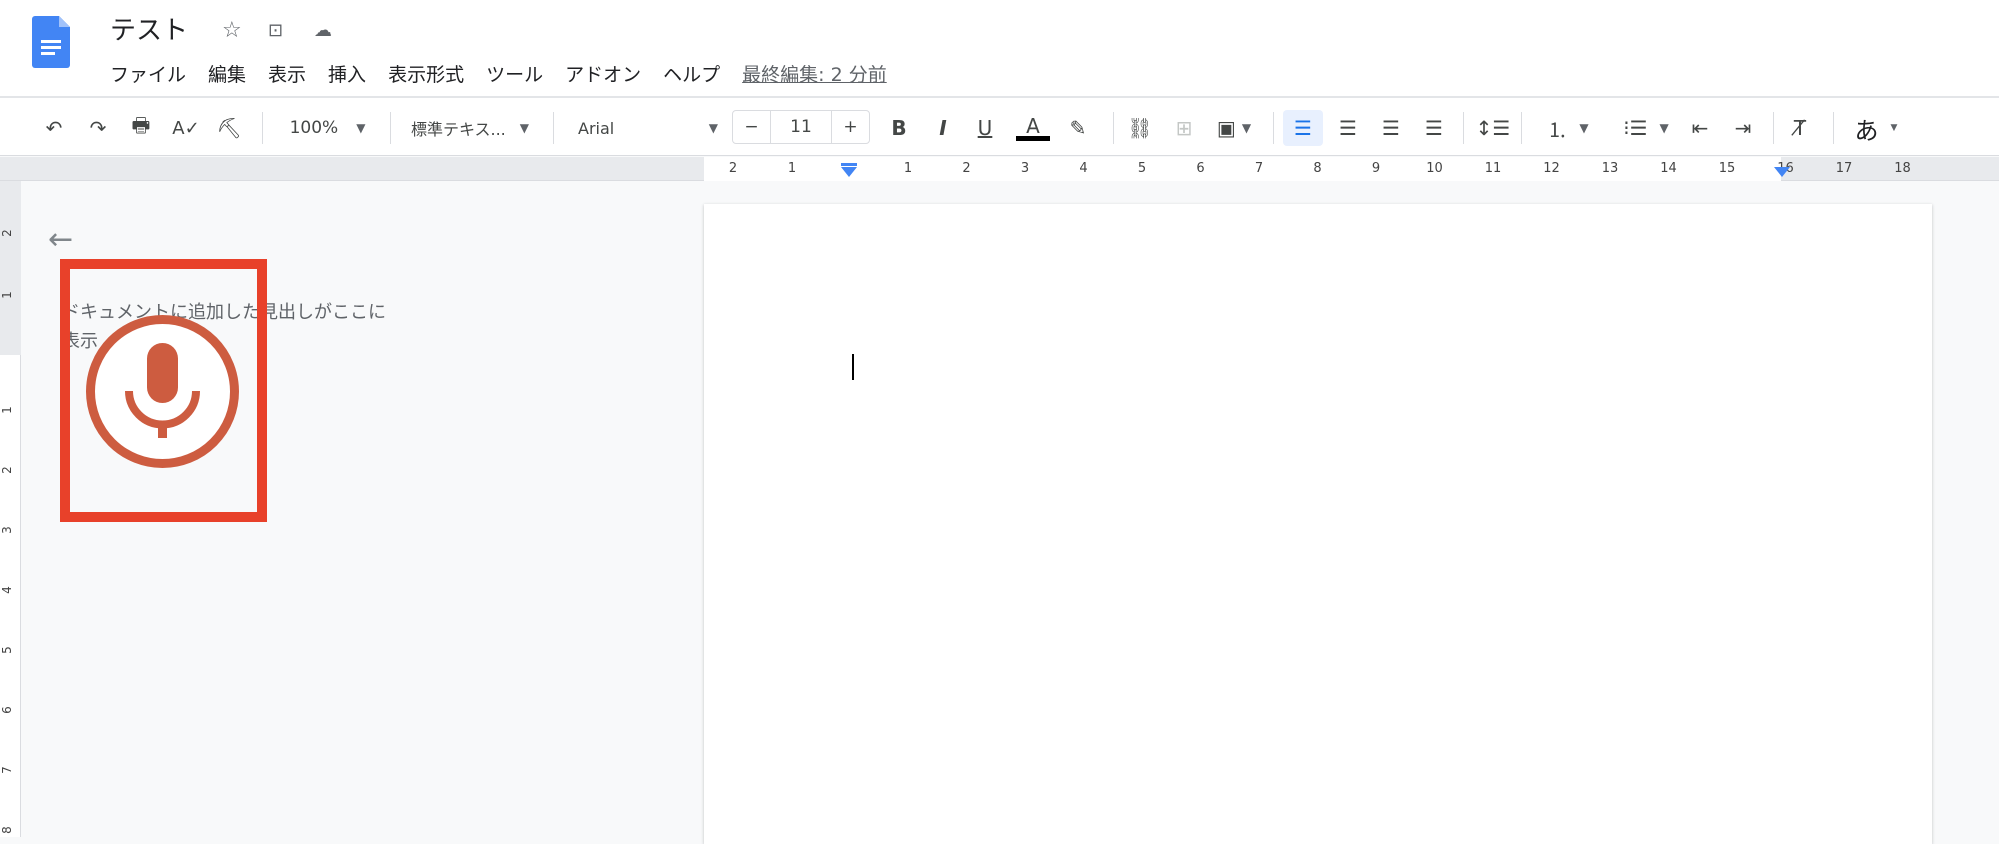 The height and width of the screenshot is (844, 1999). I want to click on left-indent-marker, so click(849, 172).